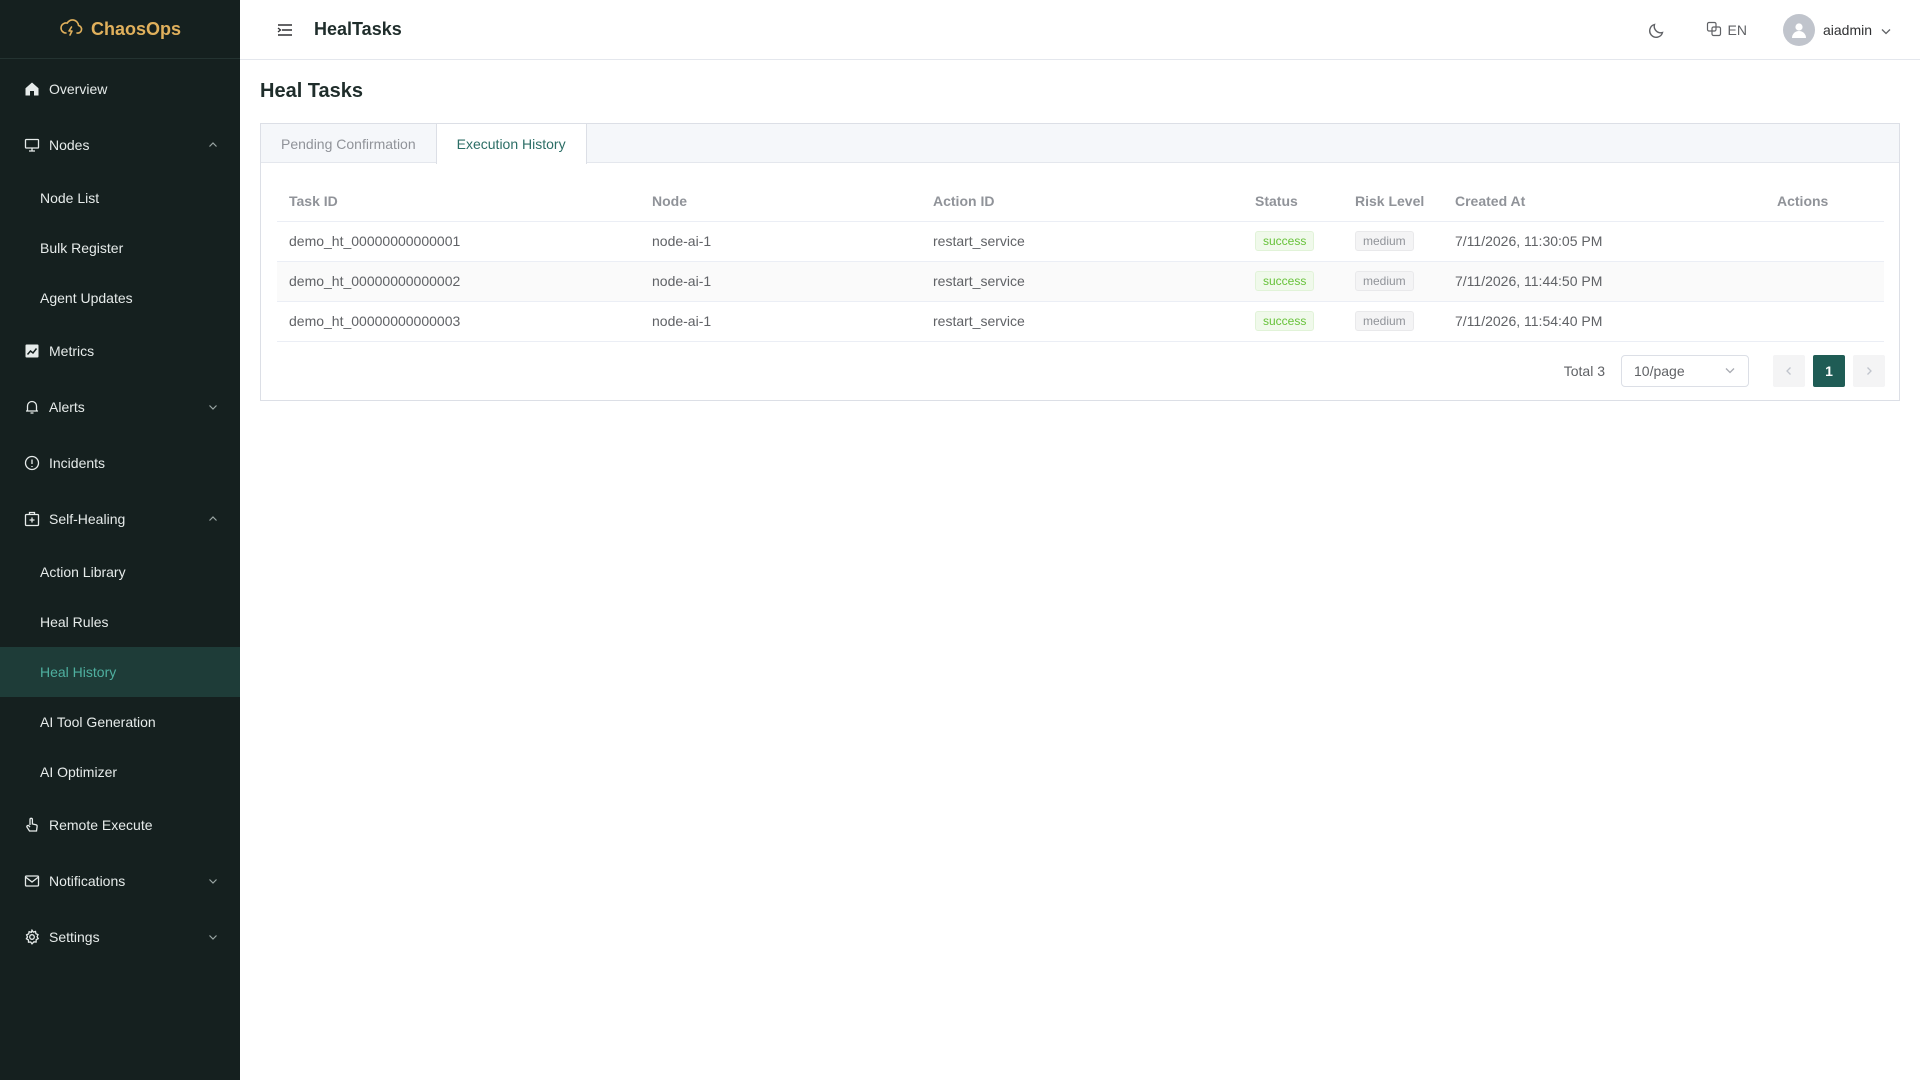  I want to click on tabs: Pending Confirmation Execution History, so click(1080, 144).